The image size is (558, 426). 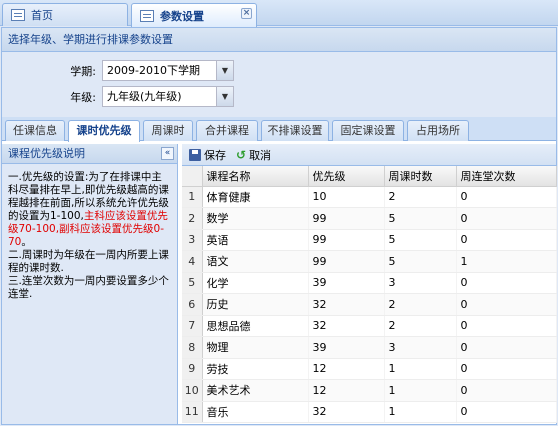 What do you see at coordinates (246, 13) in the screenshot?
I see `close-icon: ×` at bounding box center [246, 13].